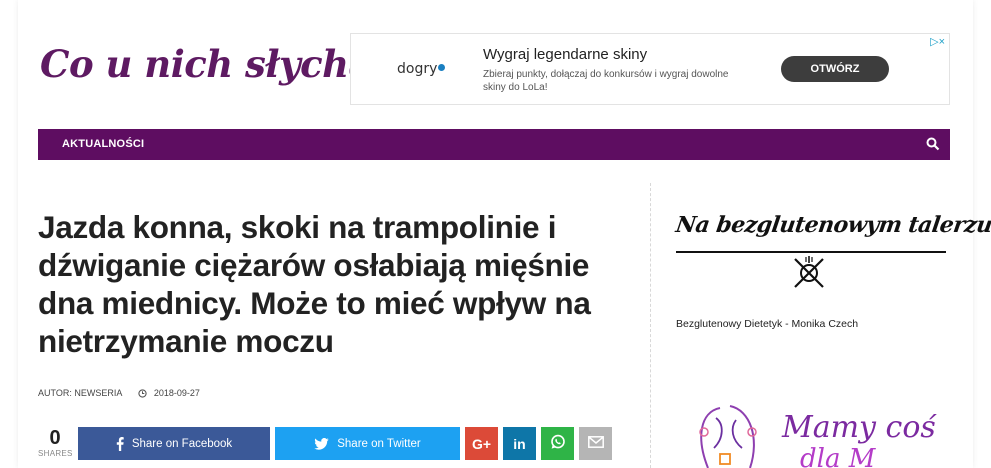 This screenshot has width=991, height=468. I want to click on ad-title: Wygraj legendarne skiny, so click(565, 54).